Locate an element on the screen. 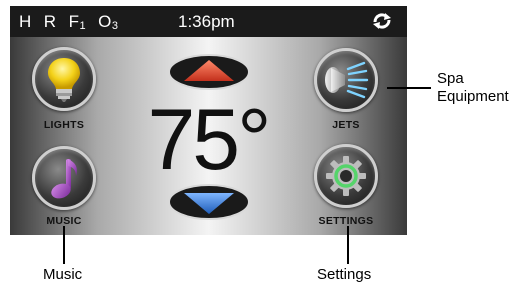 Image resolution: width=524 pixels, height=291 pixels. status-bar: H R F1 O3 1:36pm is located at coordinates (208, 21).